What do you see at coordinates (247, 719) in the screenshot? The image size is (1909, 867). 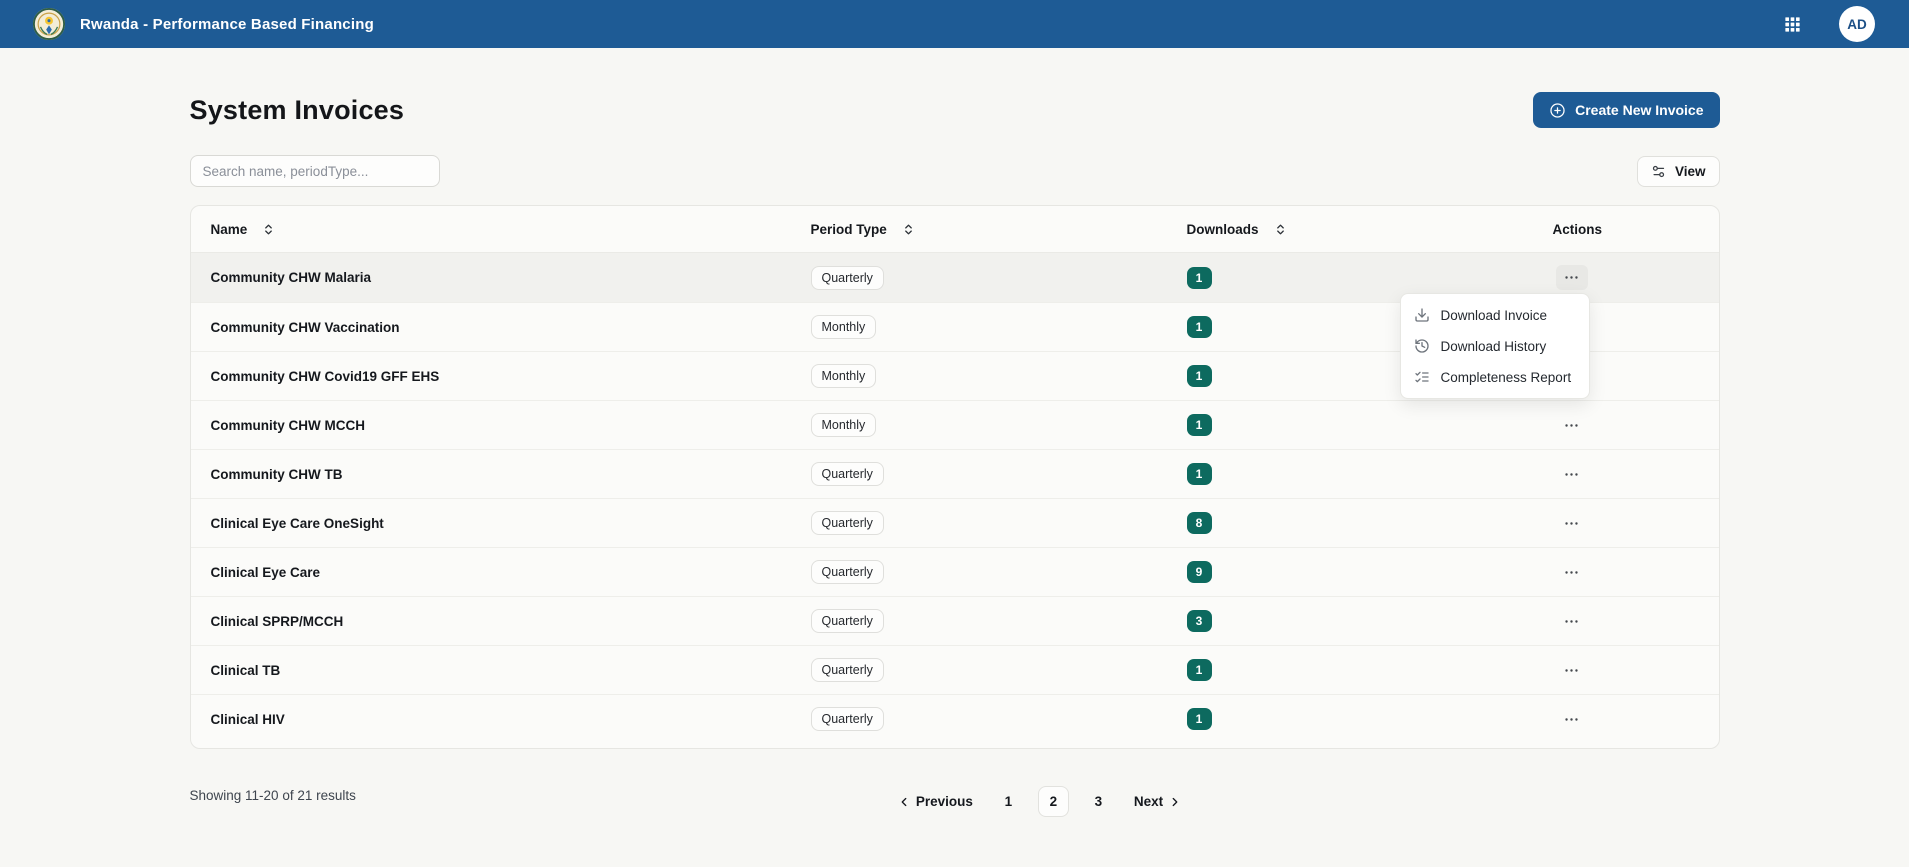 I see `invoice-name: Clinical HIV` at bounding box center [247, 719].